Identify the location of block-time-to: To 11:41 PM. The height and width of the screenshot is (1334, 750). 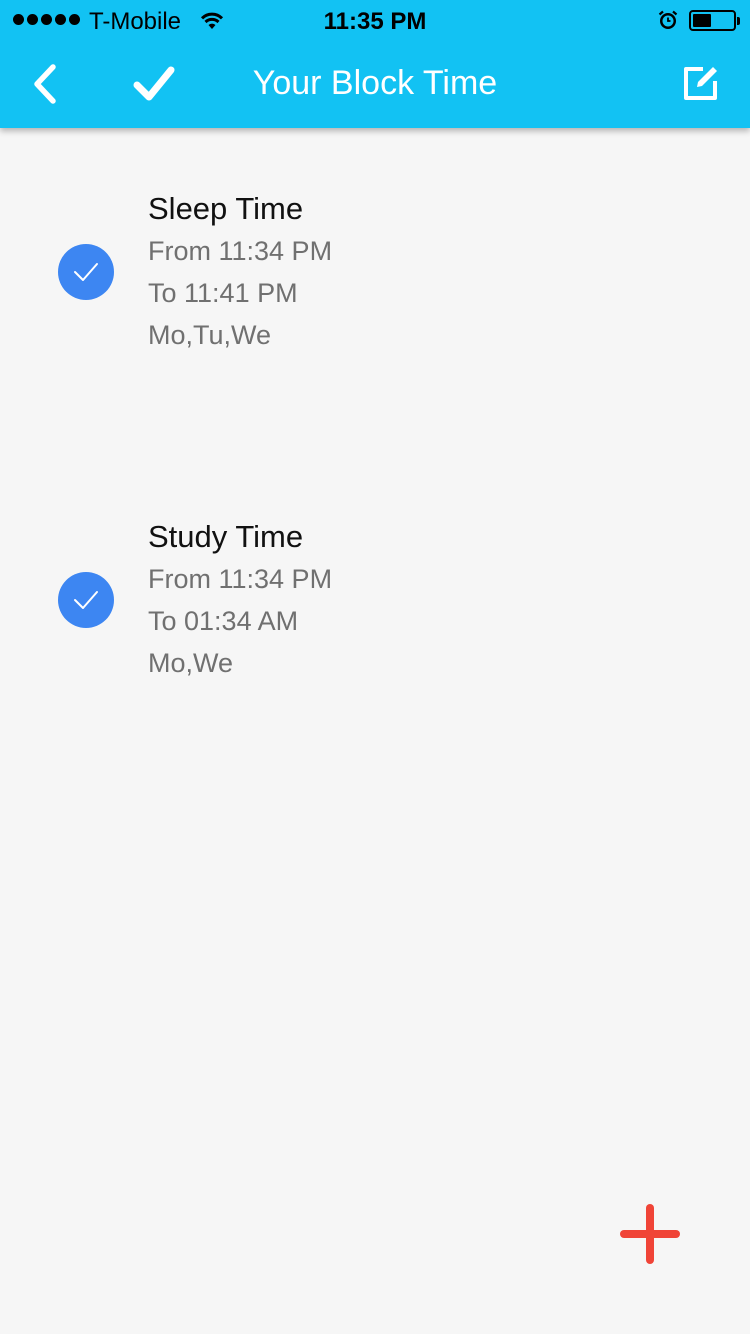
(223, 293).